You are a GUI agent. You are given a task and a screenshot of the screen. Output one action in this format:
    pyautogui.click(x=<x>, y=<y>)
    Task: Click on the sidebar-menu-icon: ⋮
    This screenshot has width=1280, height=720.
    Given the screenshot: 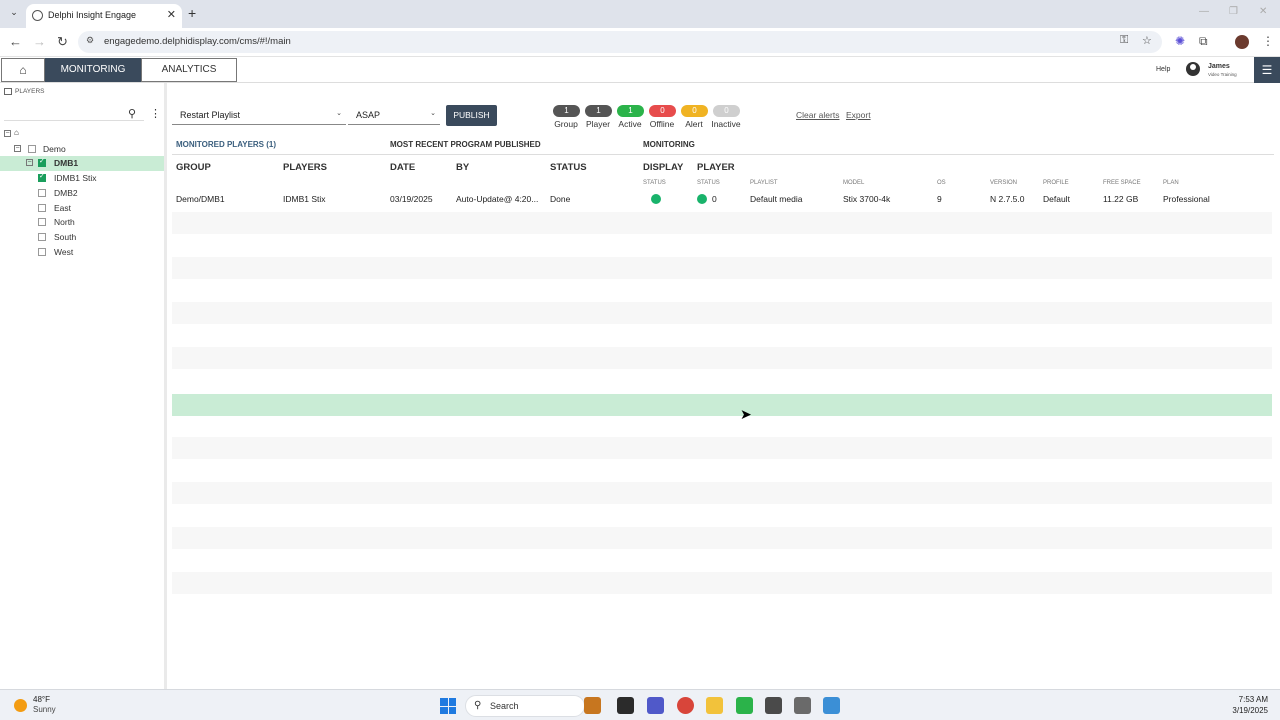 What is the action you would take?
    pyautogui.click(x=155, y=113)
    